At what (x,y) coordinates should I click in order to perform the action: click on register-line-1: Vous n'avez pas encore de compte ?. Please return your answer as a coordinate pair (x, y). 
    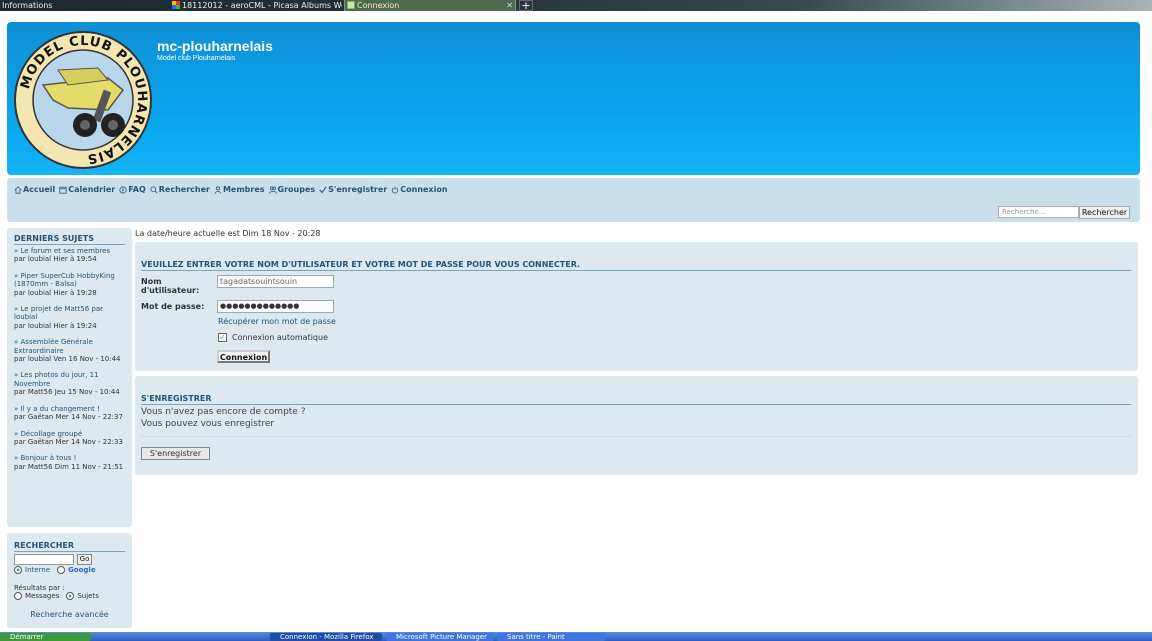
    Looking at the image, I should click on (223, 412).